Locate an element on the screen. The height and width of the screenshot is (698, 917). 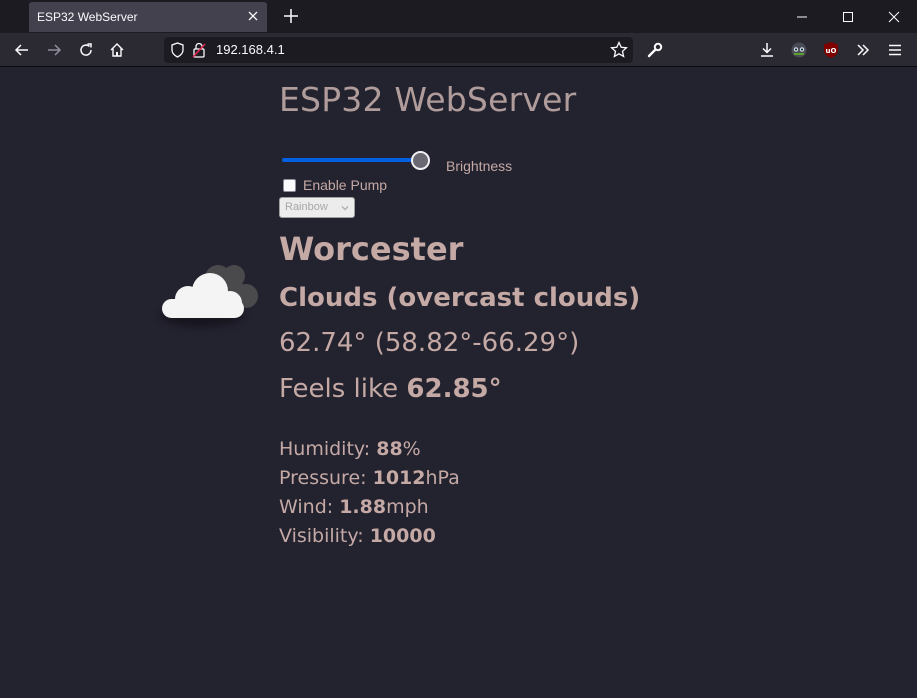
home-button is located at coordinates (117, 50).